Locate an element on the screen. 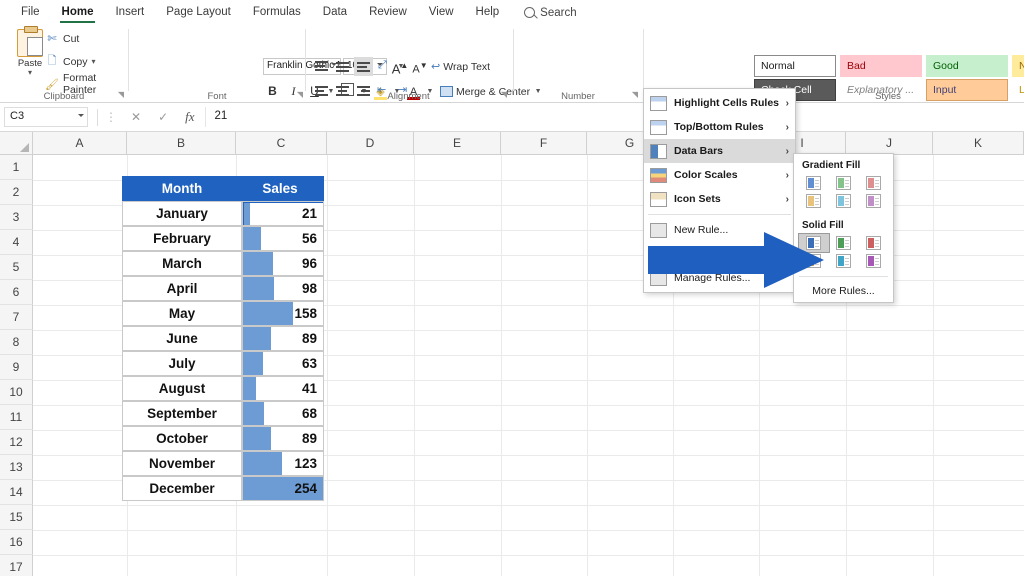  table-row: March 96 is located at coordinates (223, 263).